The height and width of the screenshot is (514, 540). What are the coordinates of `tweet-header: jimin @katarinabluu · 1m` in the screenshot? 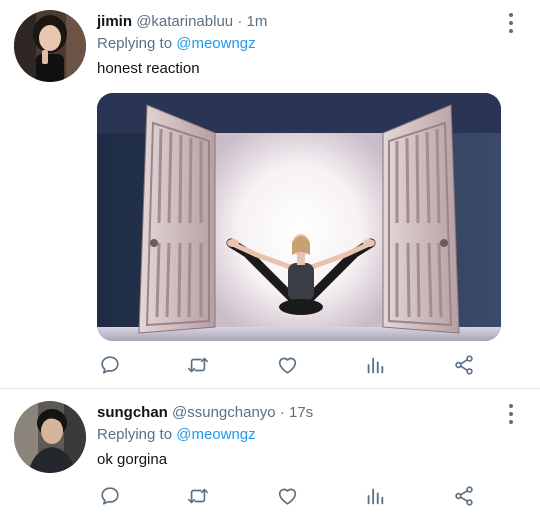 It's located at (182, 22).